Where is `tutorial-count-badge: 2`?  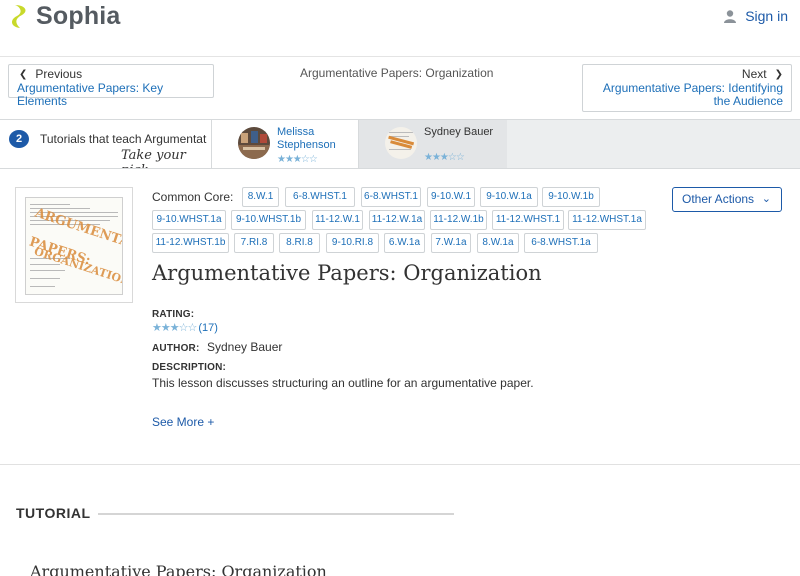 tutorial-count-badge: 2 is located at coordinates (19, 139).